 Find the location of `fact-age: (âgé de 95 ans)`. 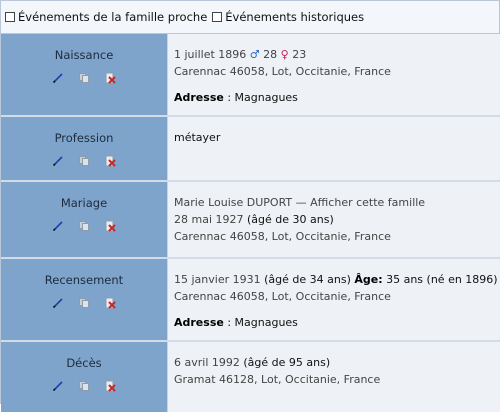

fact-age: (âgé de 95 ans) is located at coordinates (285, 362).